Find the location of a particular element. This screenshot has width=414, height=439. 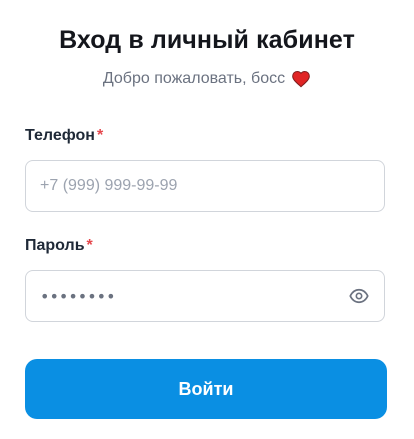

phone-field-container is located at coordinates (205, 186).